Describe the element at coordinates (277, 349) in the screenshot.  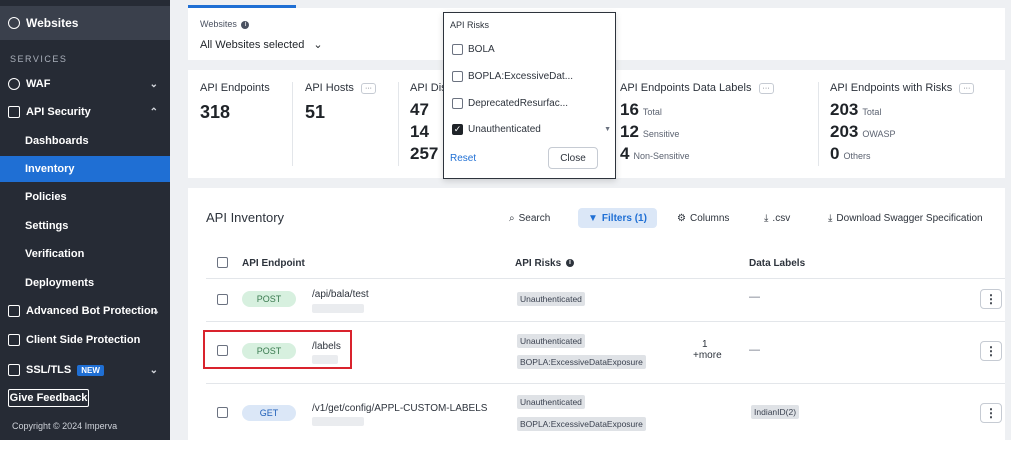
I see `highlight-box` at that location.